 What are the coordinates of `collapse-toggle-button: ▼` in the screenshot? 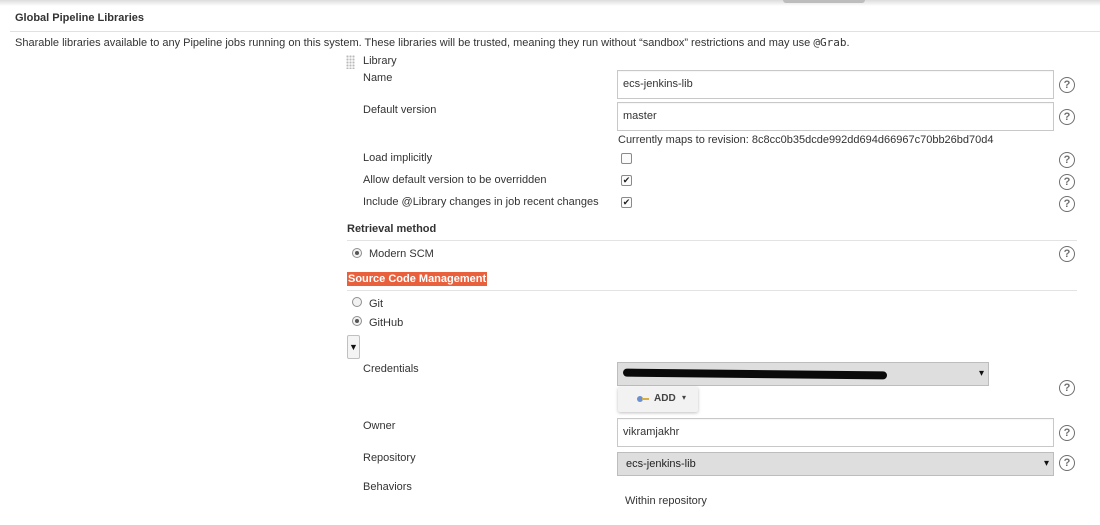 It's located at (353, 347).